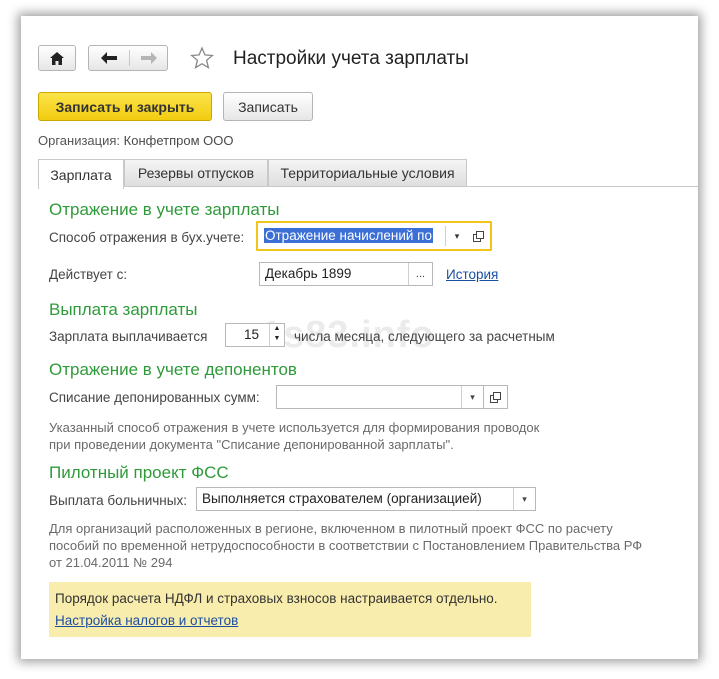 The height and width of the screenshot is (679, 719). I want to click on payout-day-value: 15, so click(252, 334).